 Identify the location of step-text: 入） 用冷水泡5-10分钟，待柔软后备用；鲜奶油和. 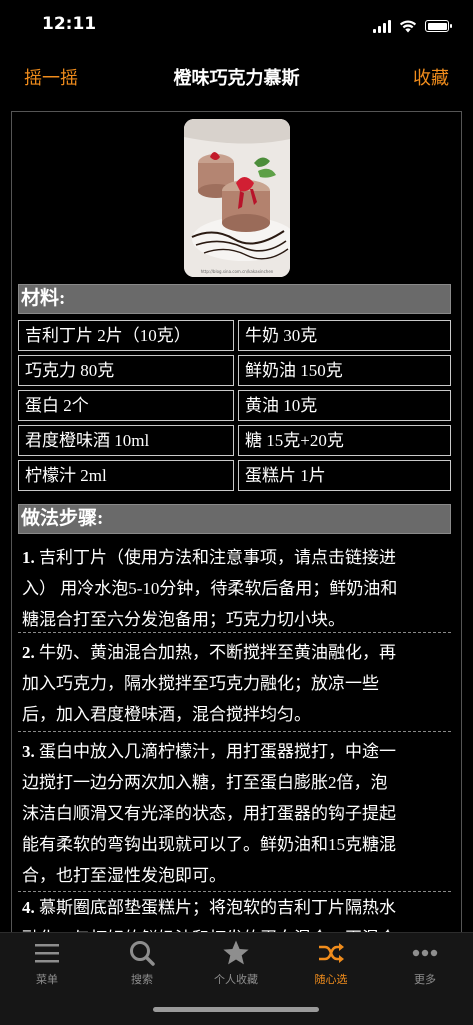
(210, 588).